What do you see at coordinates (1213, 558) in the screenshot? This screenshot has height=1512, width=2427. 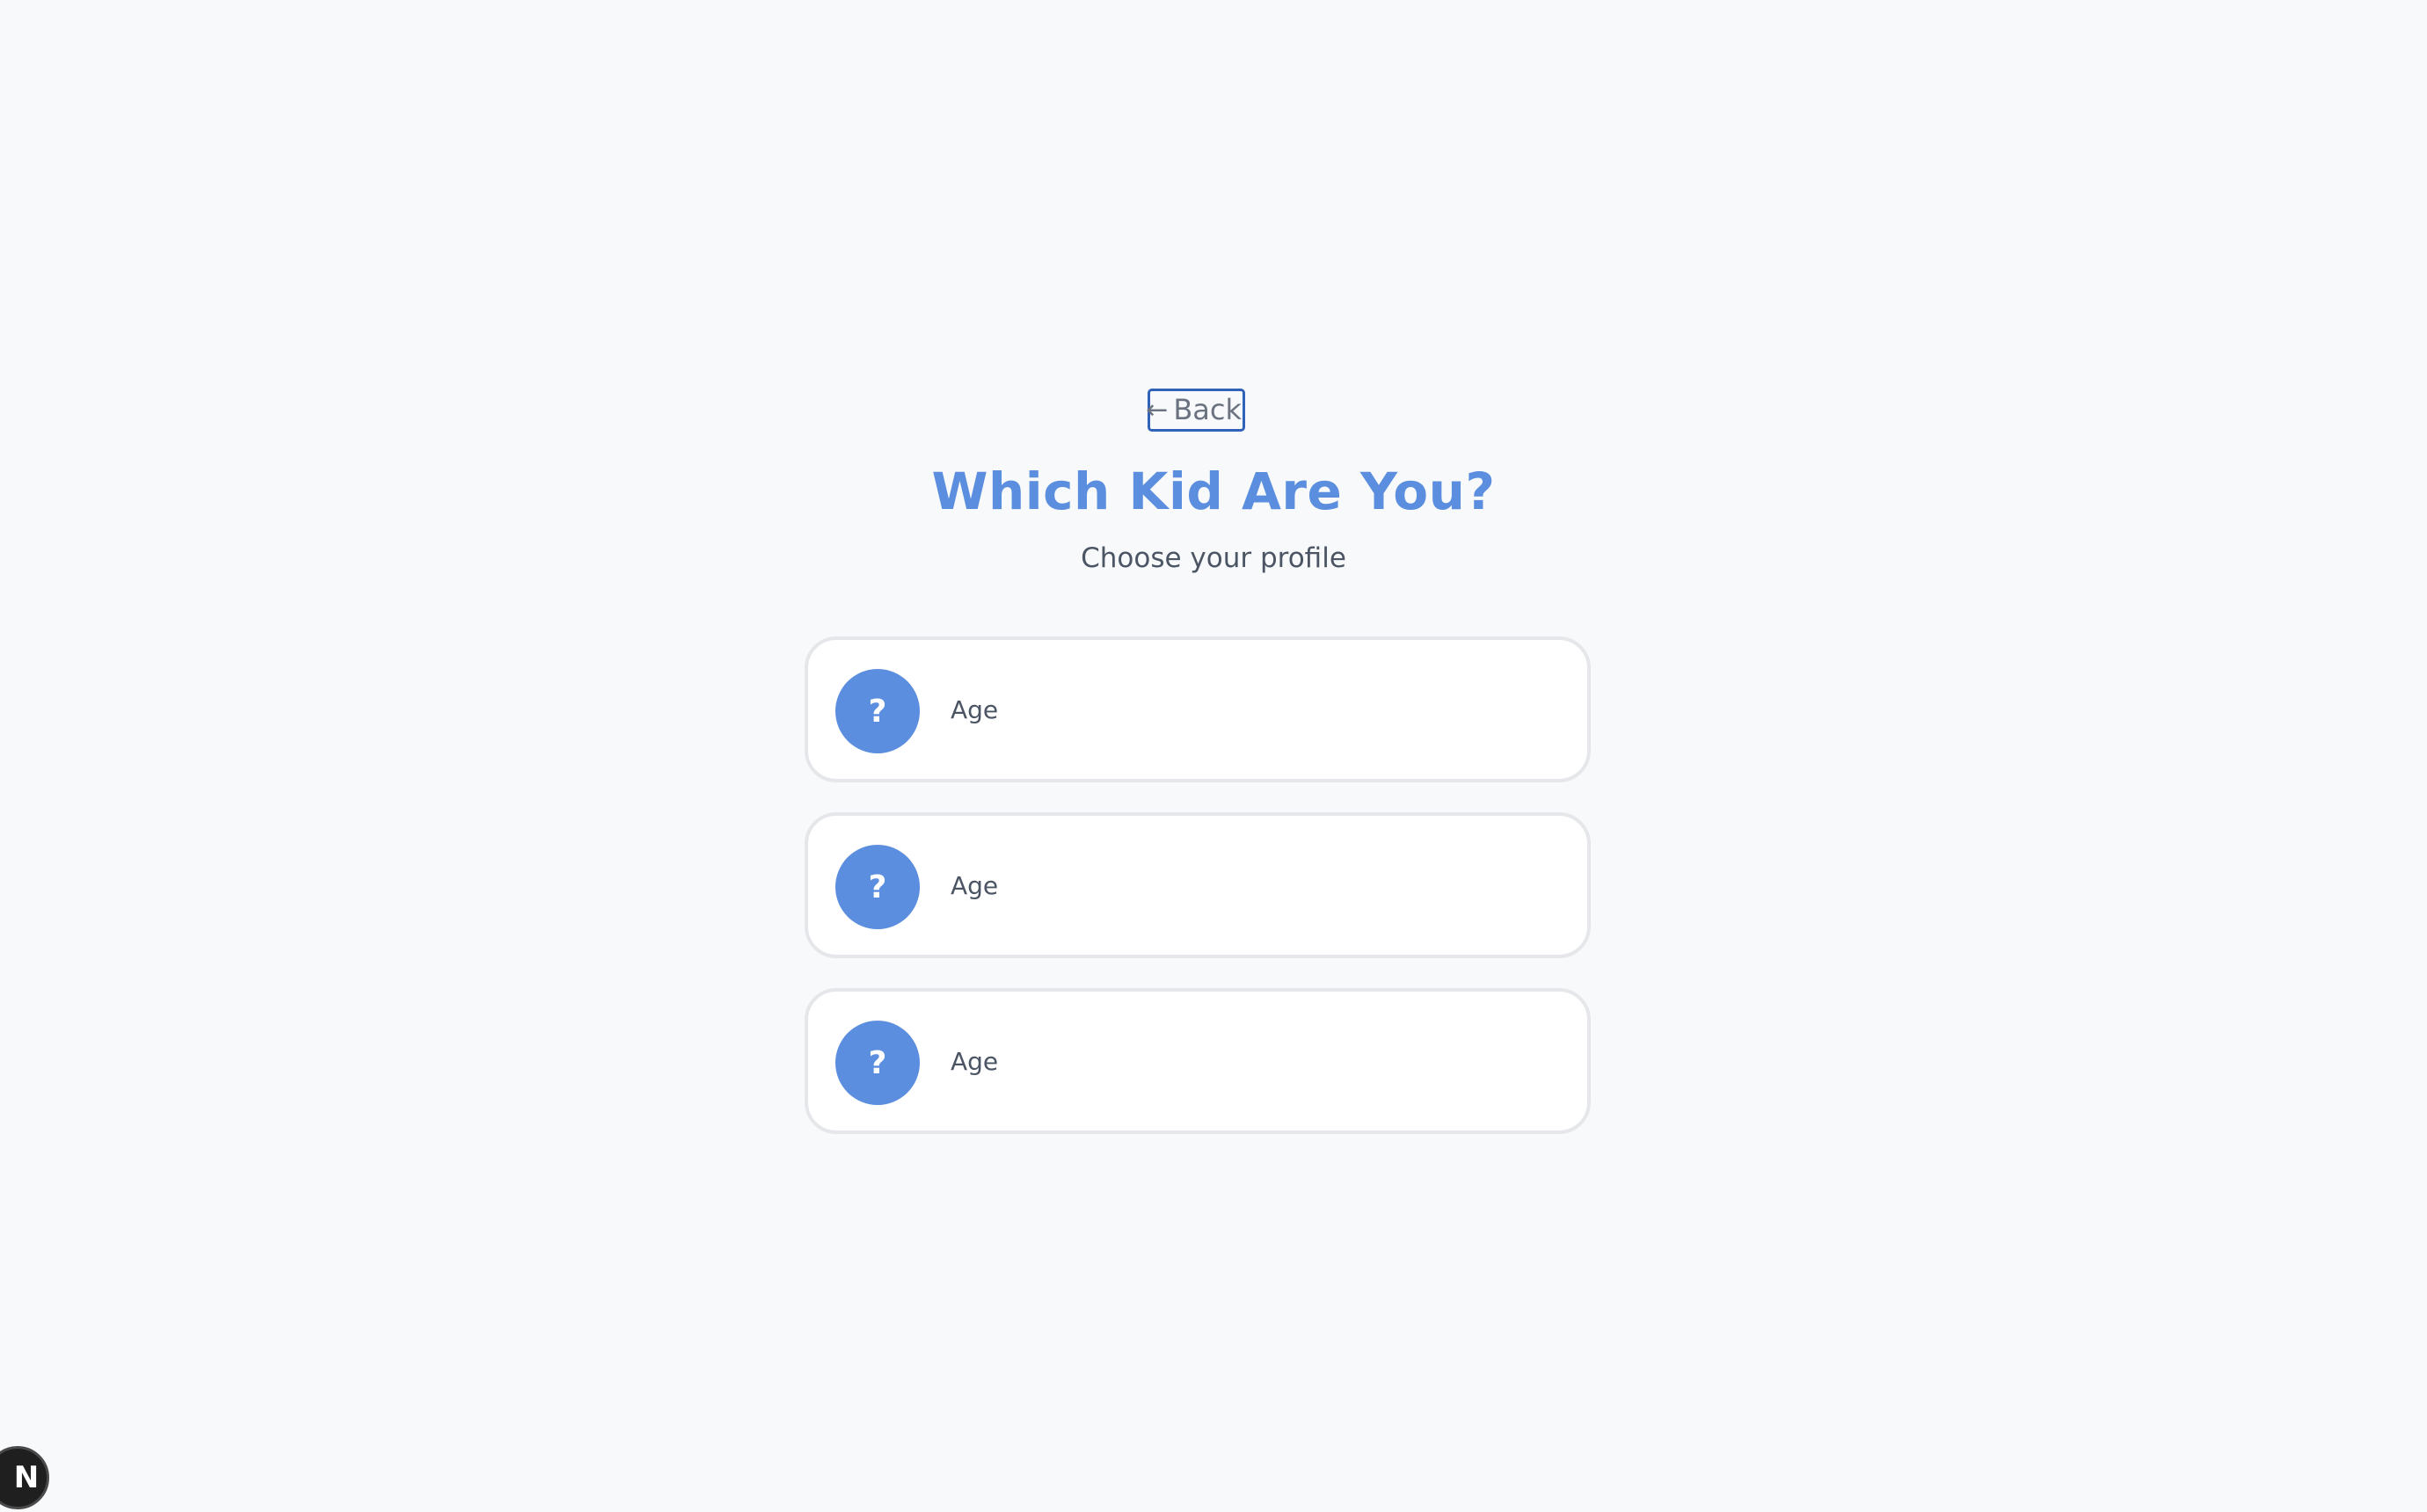 I see `page-subtitle: Choose your profile` at bounding box center [1213, 558].